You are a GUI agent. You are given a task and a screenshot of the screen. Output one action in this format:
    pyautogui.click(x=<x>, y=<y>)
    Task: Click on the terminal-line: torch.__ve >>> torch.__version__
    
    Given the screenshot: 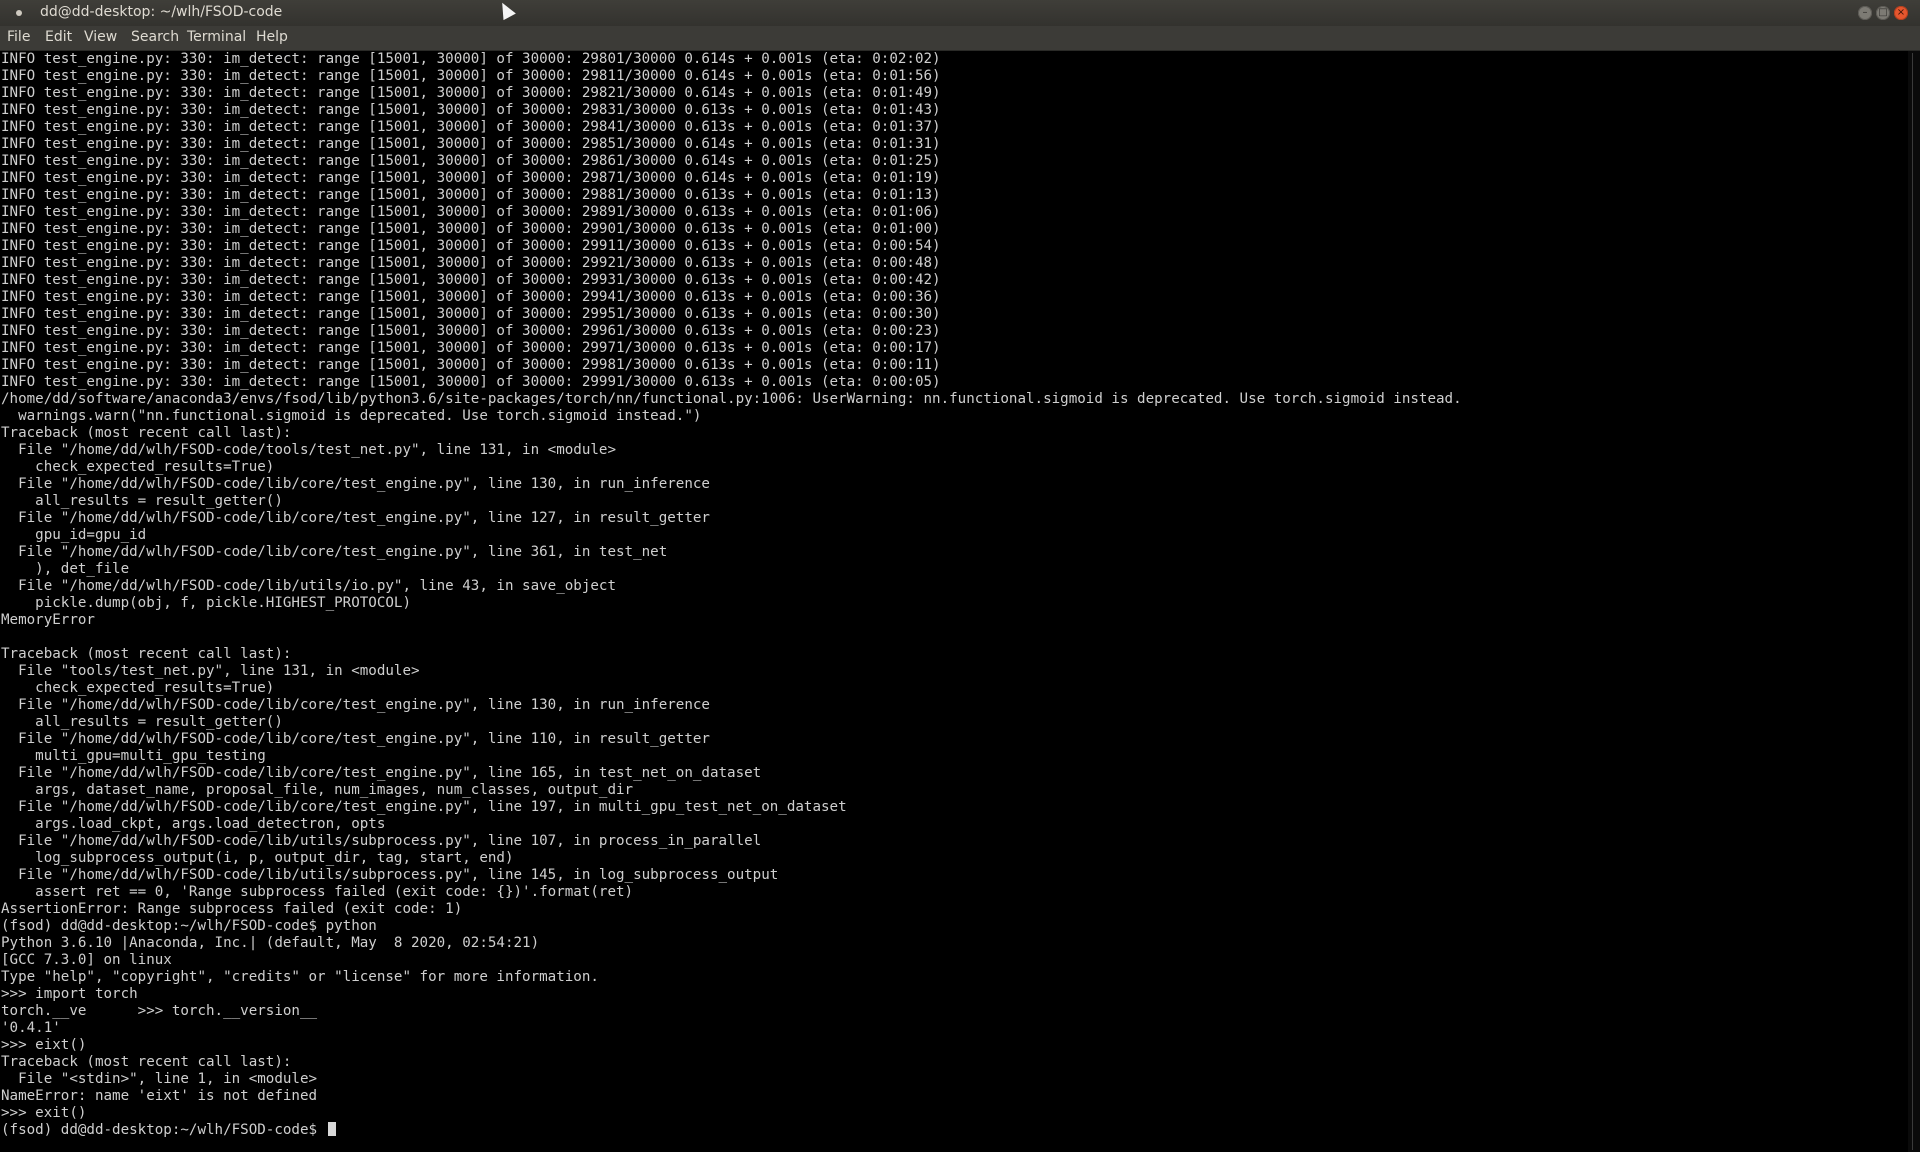 What is the action you would take?
    pyautogui.click(x=159, y=1011)
    